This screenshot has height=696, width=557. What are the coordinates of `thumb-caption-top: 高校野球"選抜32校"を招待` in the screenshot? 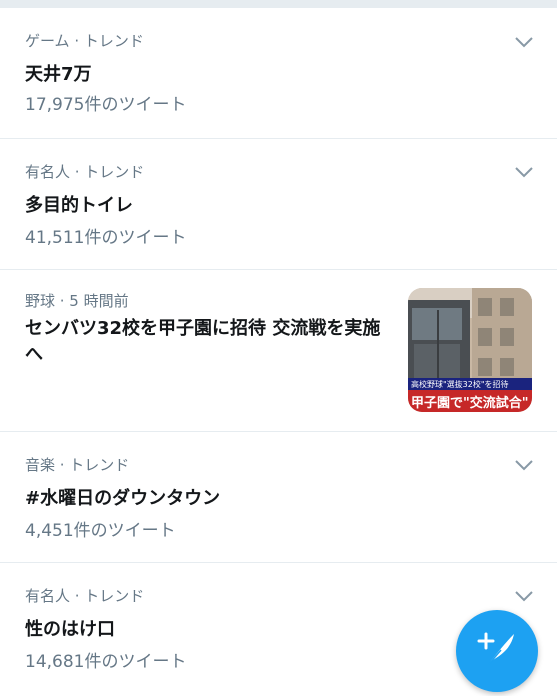 It's located at (460, 384).